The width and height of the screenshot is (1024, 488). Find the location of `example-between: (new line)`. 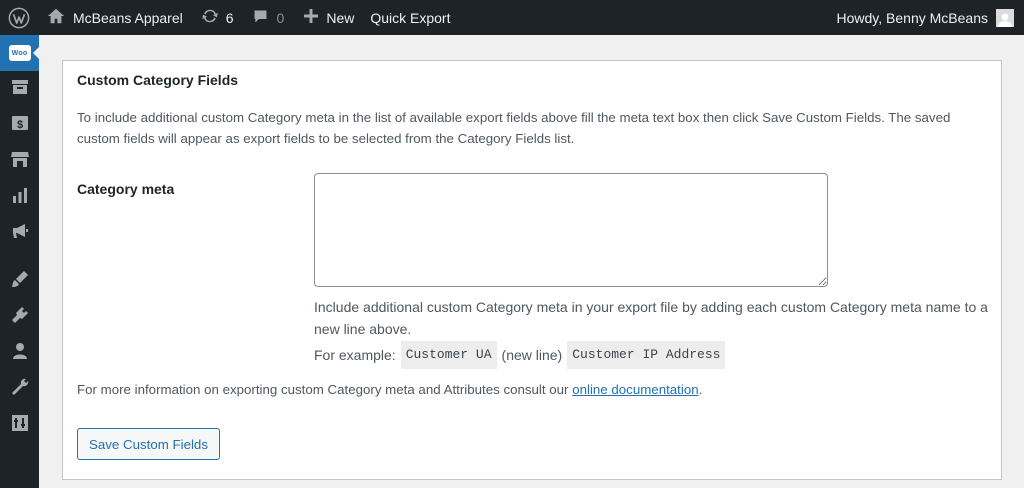

example-between: (new line) is located at coordinates (532, 355).